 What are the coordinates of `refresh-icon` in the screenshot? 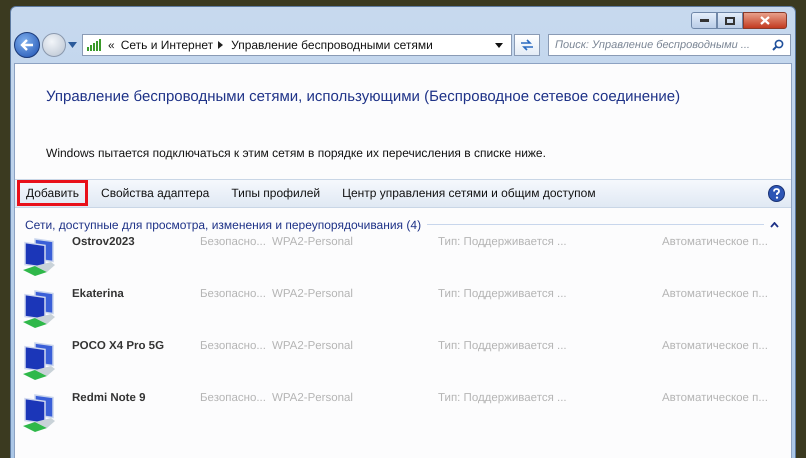 It's located at (527, 45).